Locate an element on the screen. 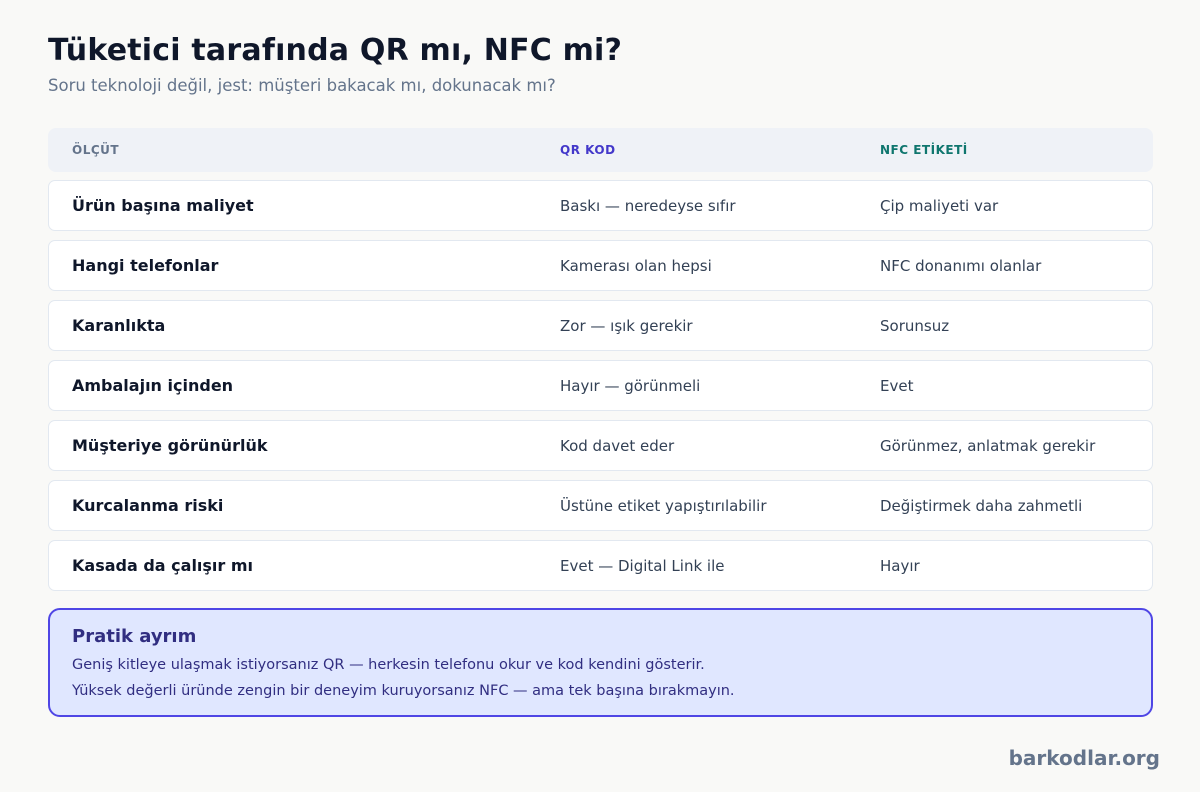 The image size is (1200, 792). table-header: ÖLÇÜT QR KOD NFC ETİKETİ is located at coordinates (600, 150).